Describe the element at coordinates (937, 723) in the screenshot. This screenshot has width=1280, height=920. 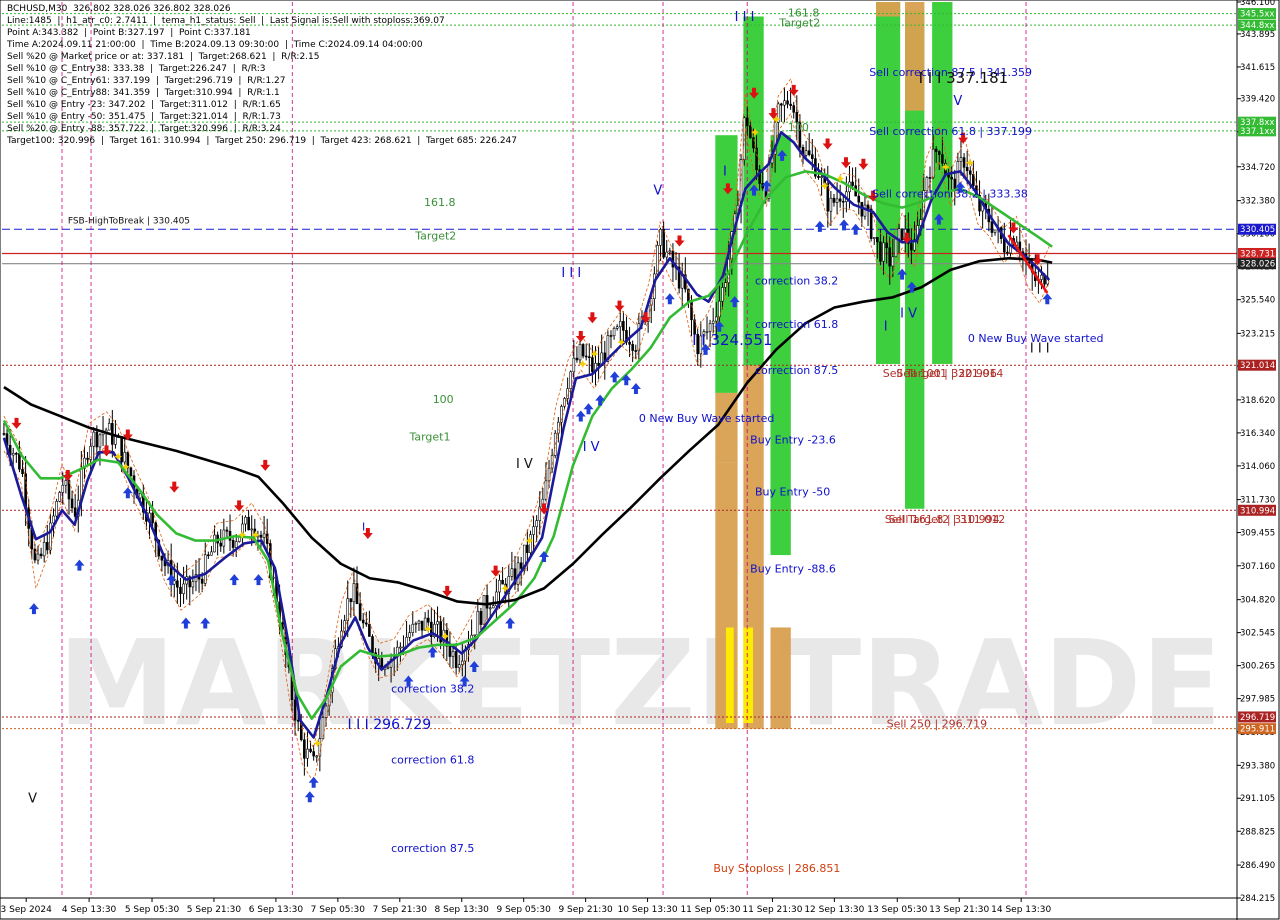
I see `chart-annotation: Sell 250 | 296.719` at that location.